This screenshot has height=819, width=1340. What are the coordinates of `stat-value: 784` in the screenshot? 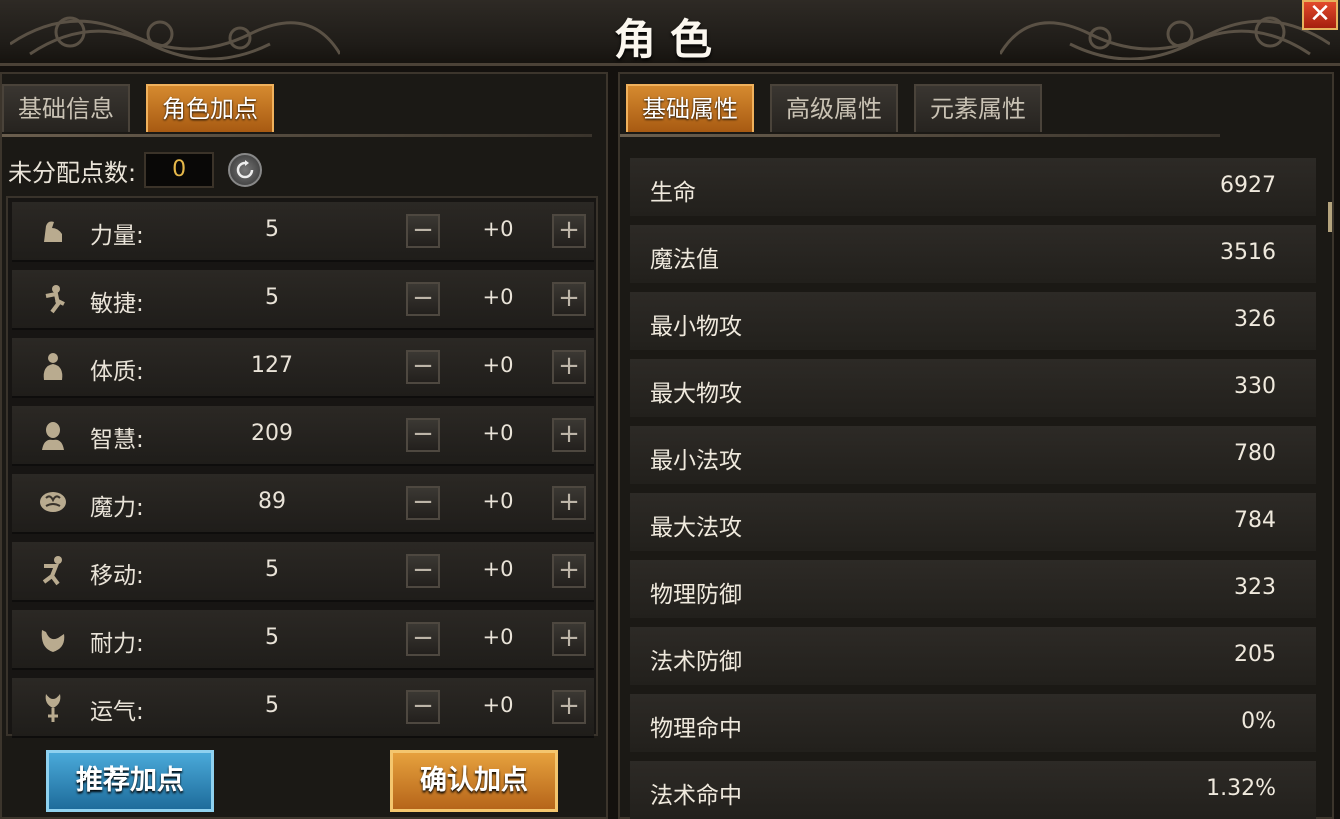 It's located at (1255, 520).